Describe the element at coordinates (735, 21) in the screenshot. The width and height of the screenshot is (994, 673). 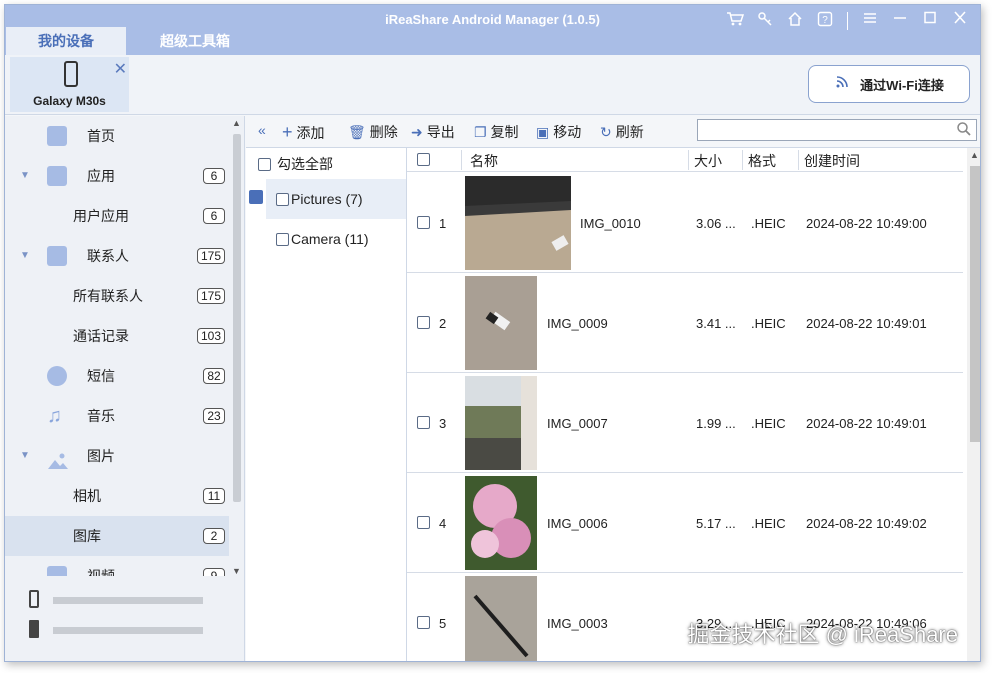
I see `cart-icon` at that location.